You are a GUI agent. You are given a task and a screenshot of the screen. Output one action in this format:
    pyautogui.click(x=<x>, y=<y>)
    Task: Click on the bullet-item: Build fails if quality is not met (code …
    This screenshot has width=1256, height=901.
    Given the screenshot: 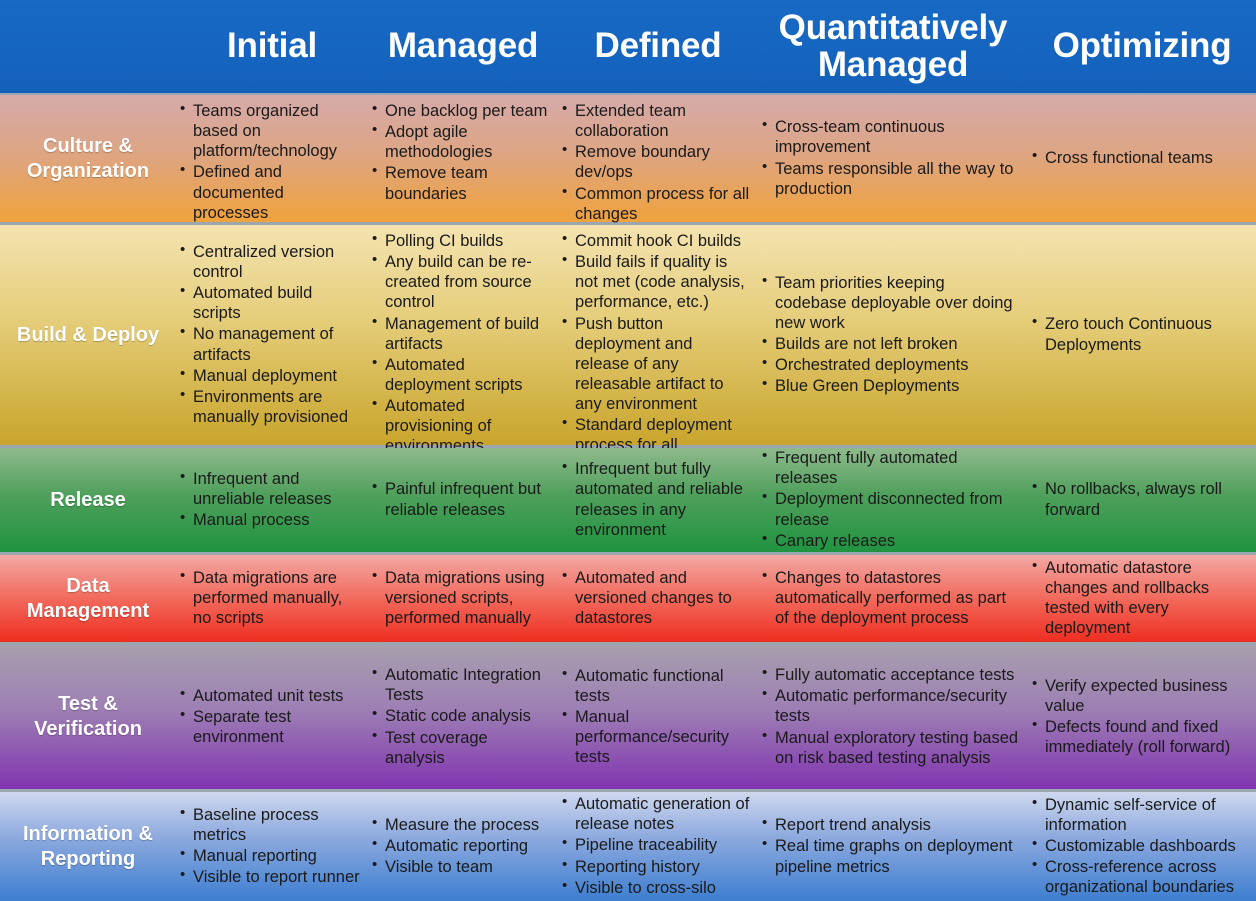 What is the action you would take?
    pyautogui.click(x=656, y=281)
    